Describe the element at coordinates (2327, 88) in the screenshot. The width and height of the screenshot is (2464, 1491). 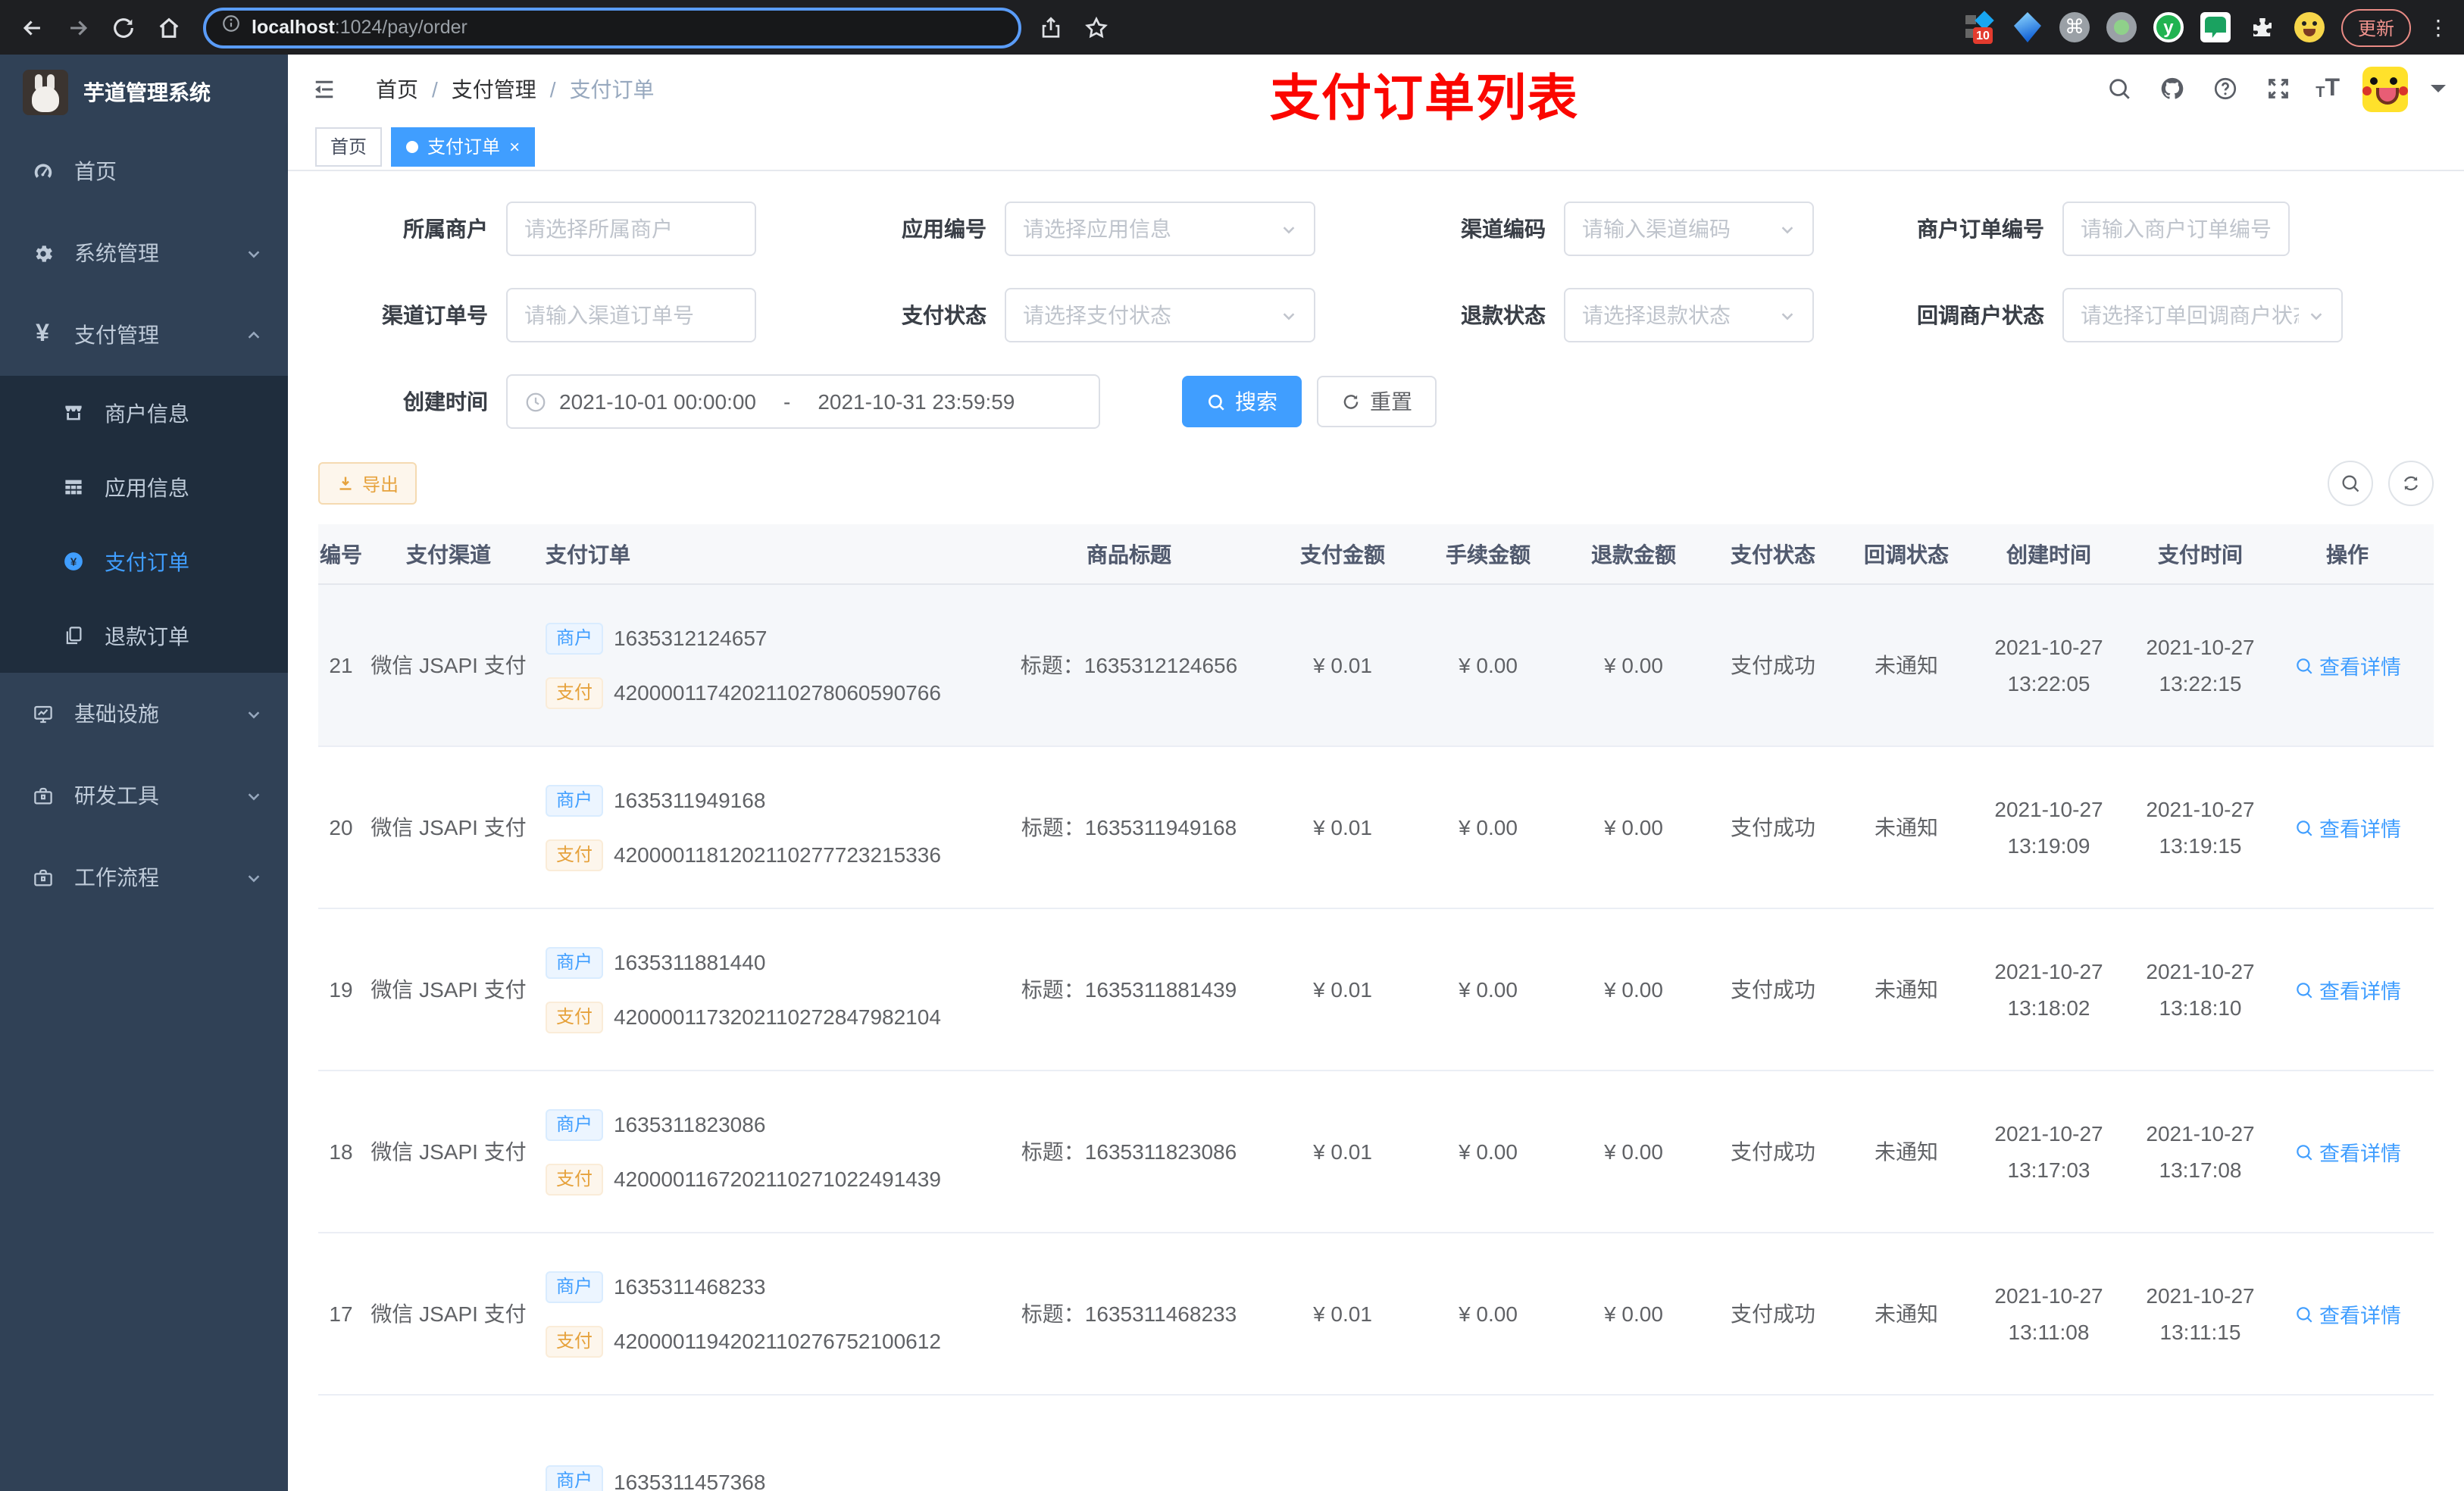
I see `font-size-icon: TT` at that location.